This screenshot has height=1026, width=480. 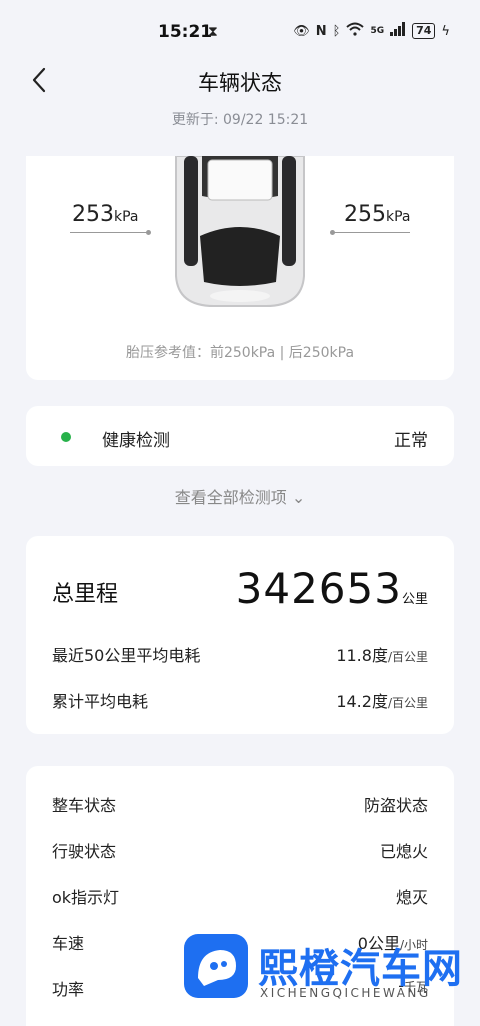 I want to click on status-row: 整车状态 防盗状态, so click(x=240, y=804).